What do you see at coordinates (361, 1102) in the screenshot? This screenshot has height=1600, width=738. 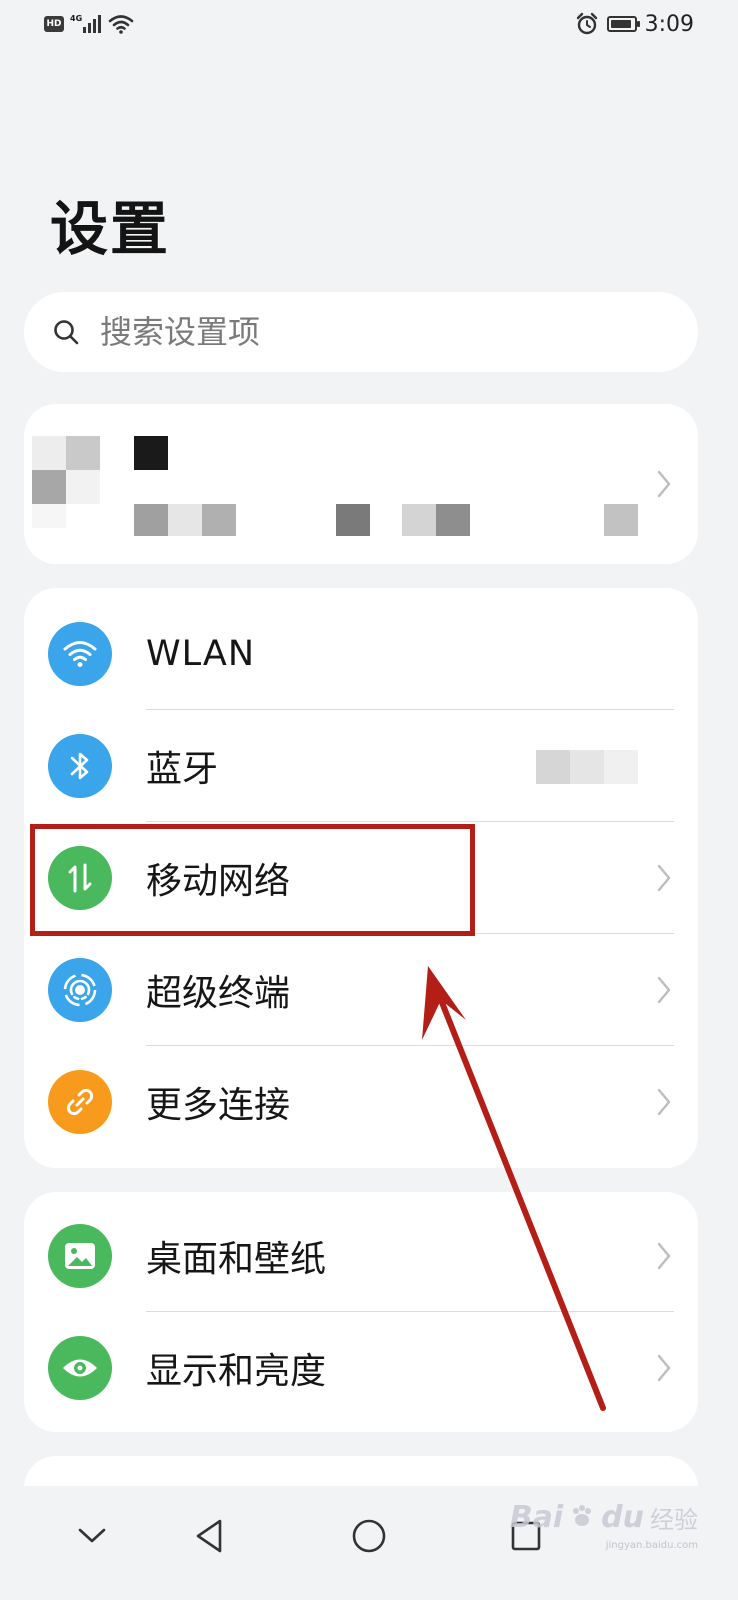 I see `settings-item-more-connections: 更多连接` at bounding box center [361, 1102].